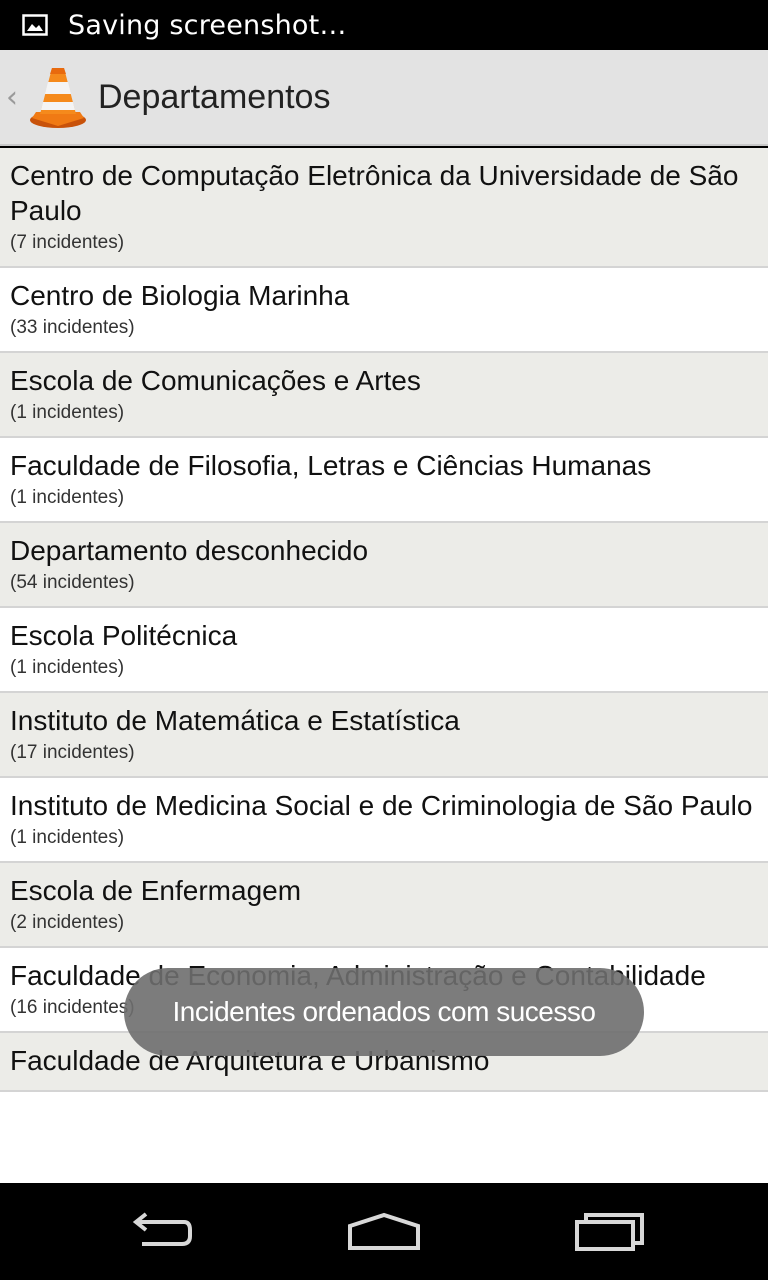  What do you see at coordinates (215, 380) in the screenshot?
I see `department-name: Escola de Comunicações e Artes` at bounding box center [215, 380].